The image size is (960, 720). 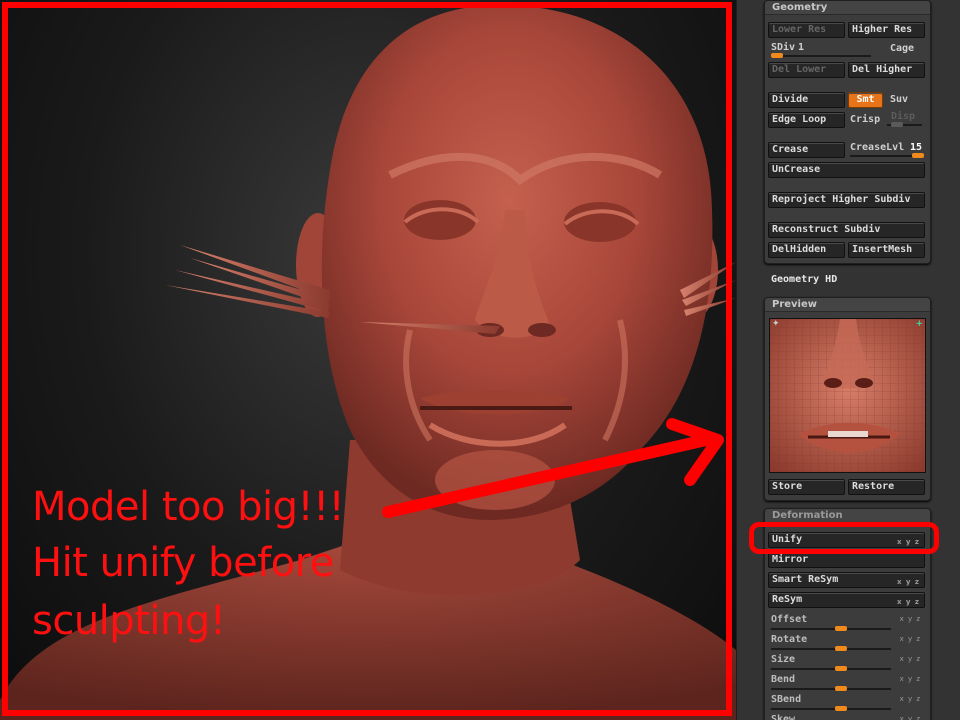 I want to click on deformation-slider-label: Skew, so click(x=783, y=717).